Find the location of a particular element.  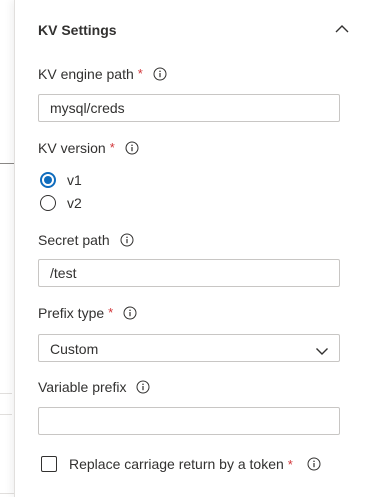

section-title: KV Settings is located at coordinates (77, 30).